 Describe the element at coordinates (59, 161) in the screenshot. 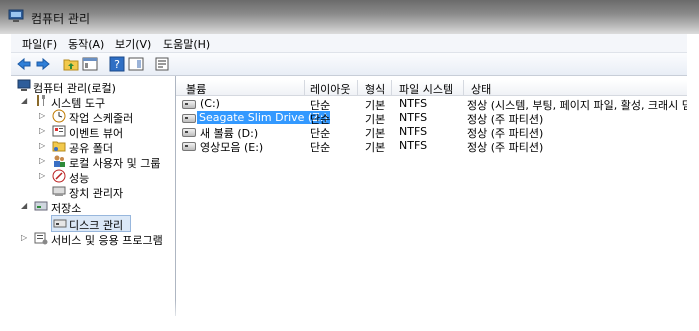

I see `users-icon` at that location.